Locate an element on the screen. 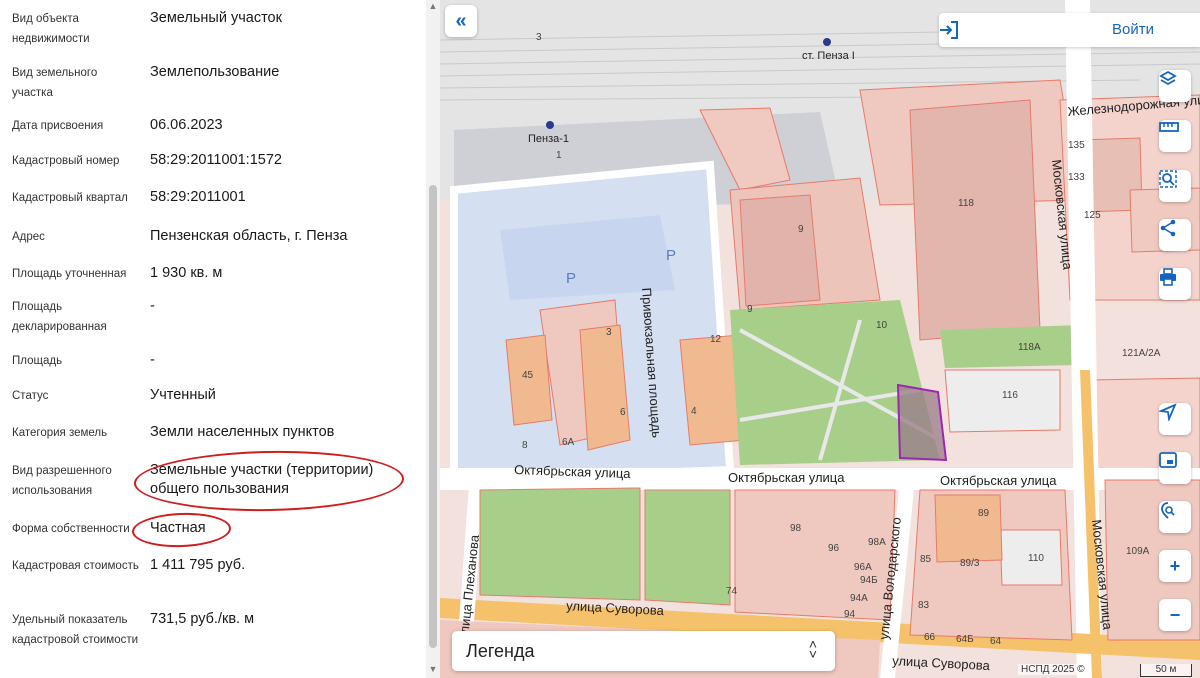 The width and height of the screenshot is (1200, 678). prop-label: Кадастровый квартал is located at coordinates (70, 198).